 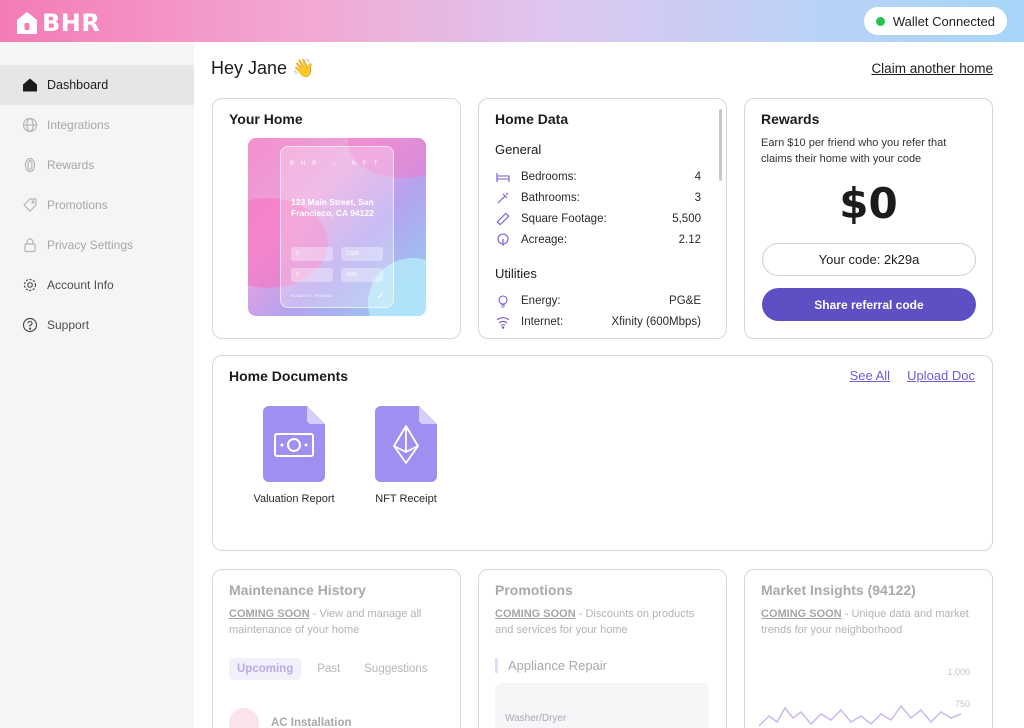 I want to click on card-title: Maintenance History, so click(x=297, y=590).